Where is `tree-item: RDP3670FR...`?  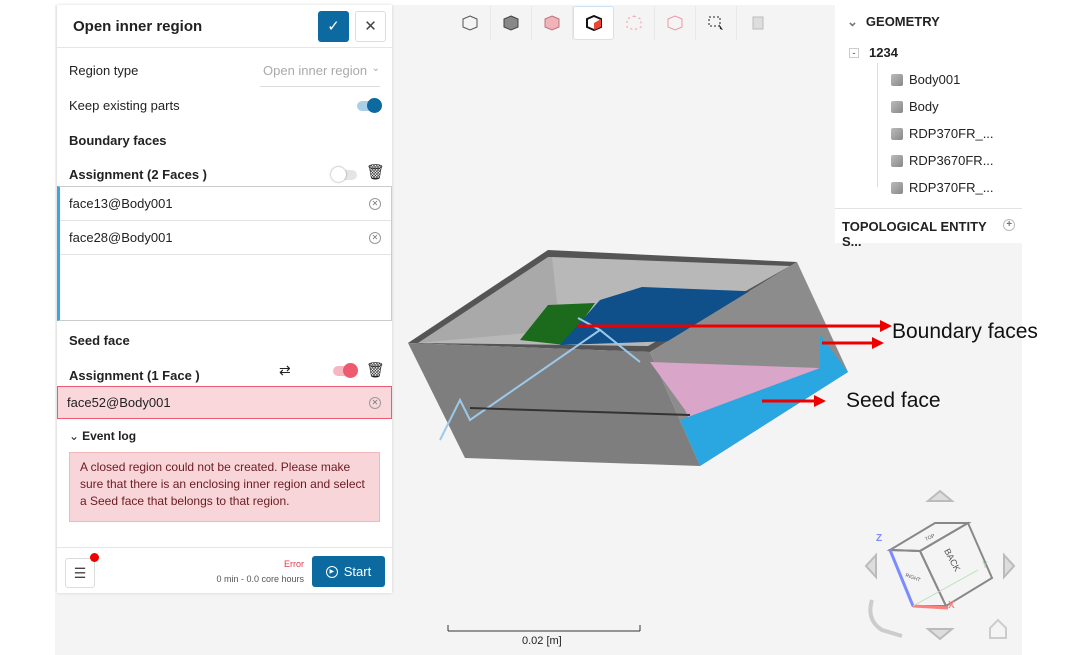
tree-item: RDP3670FR... is located at coordinates (942, 160).